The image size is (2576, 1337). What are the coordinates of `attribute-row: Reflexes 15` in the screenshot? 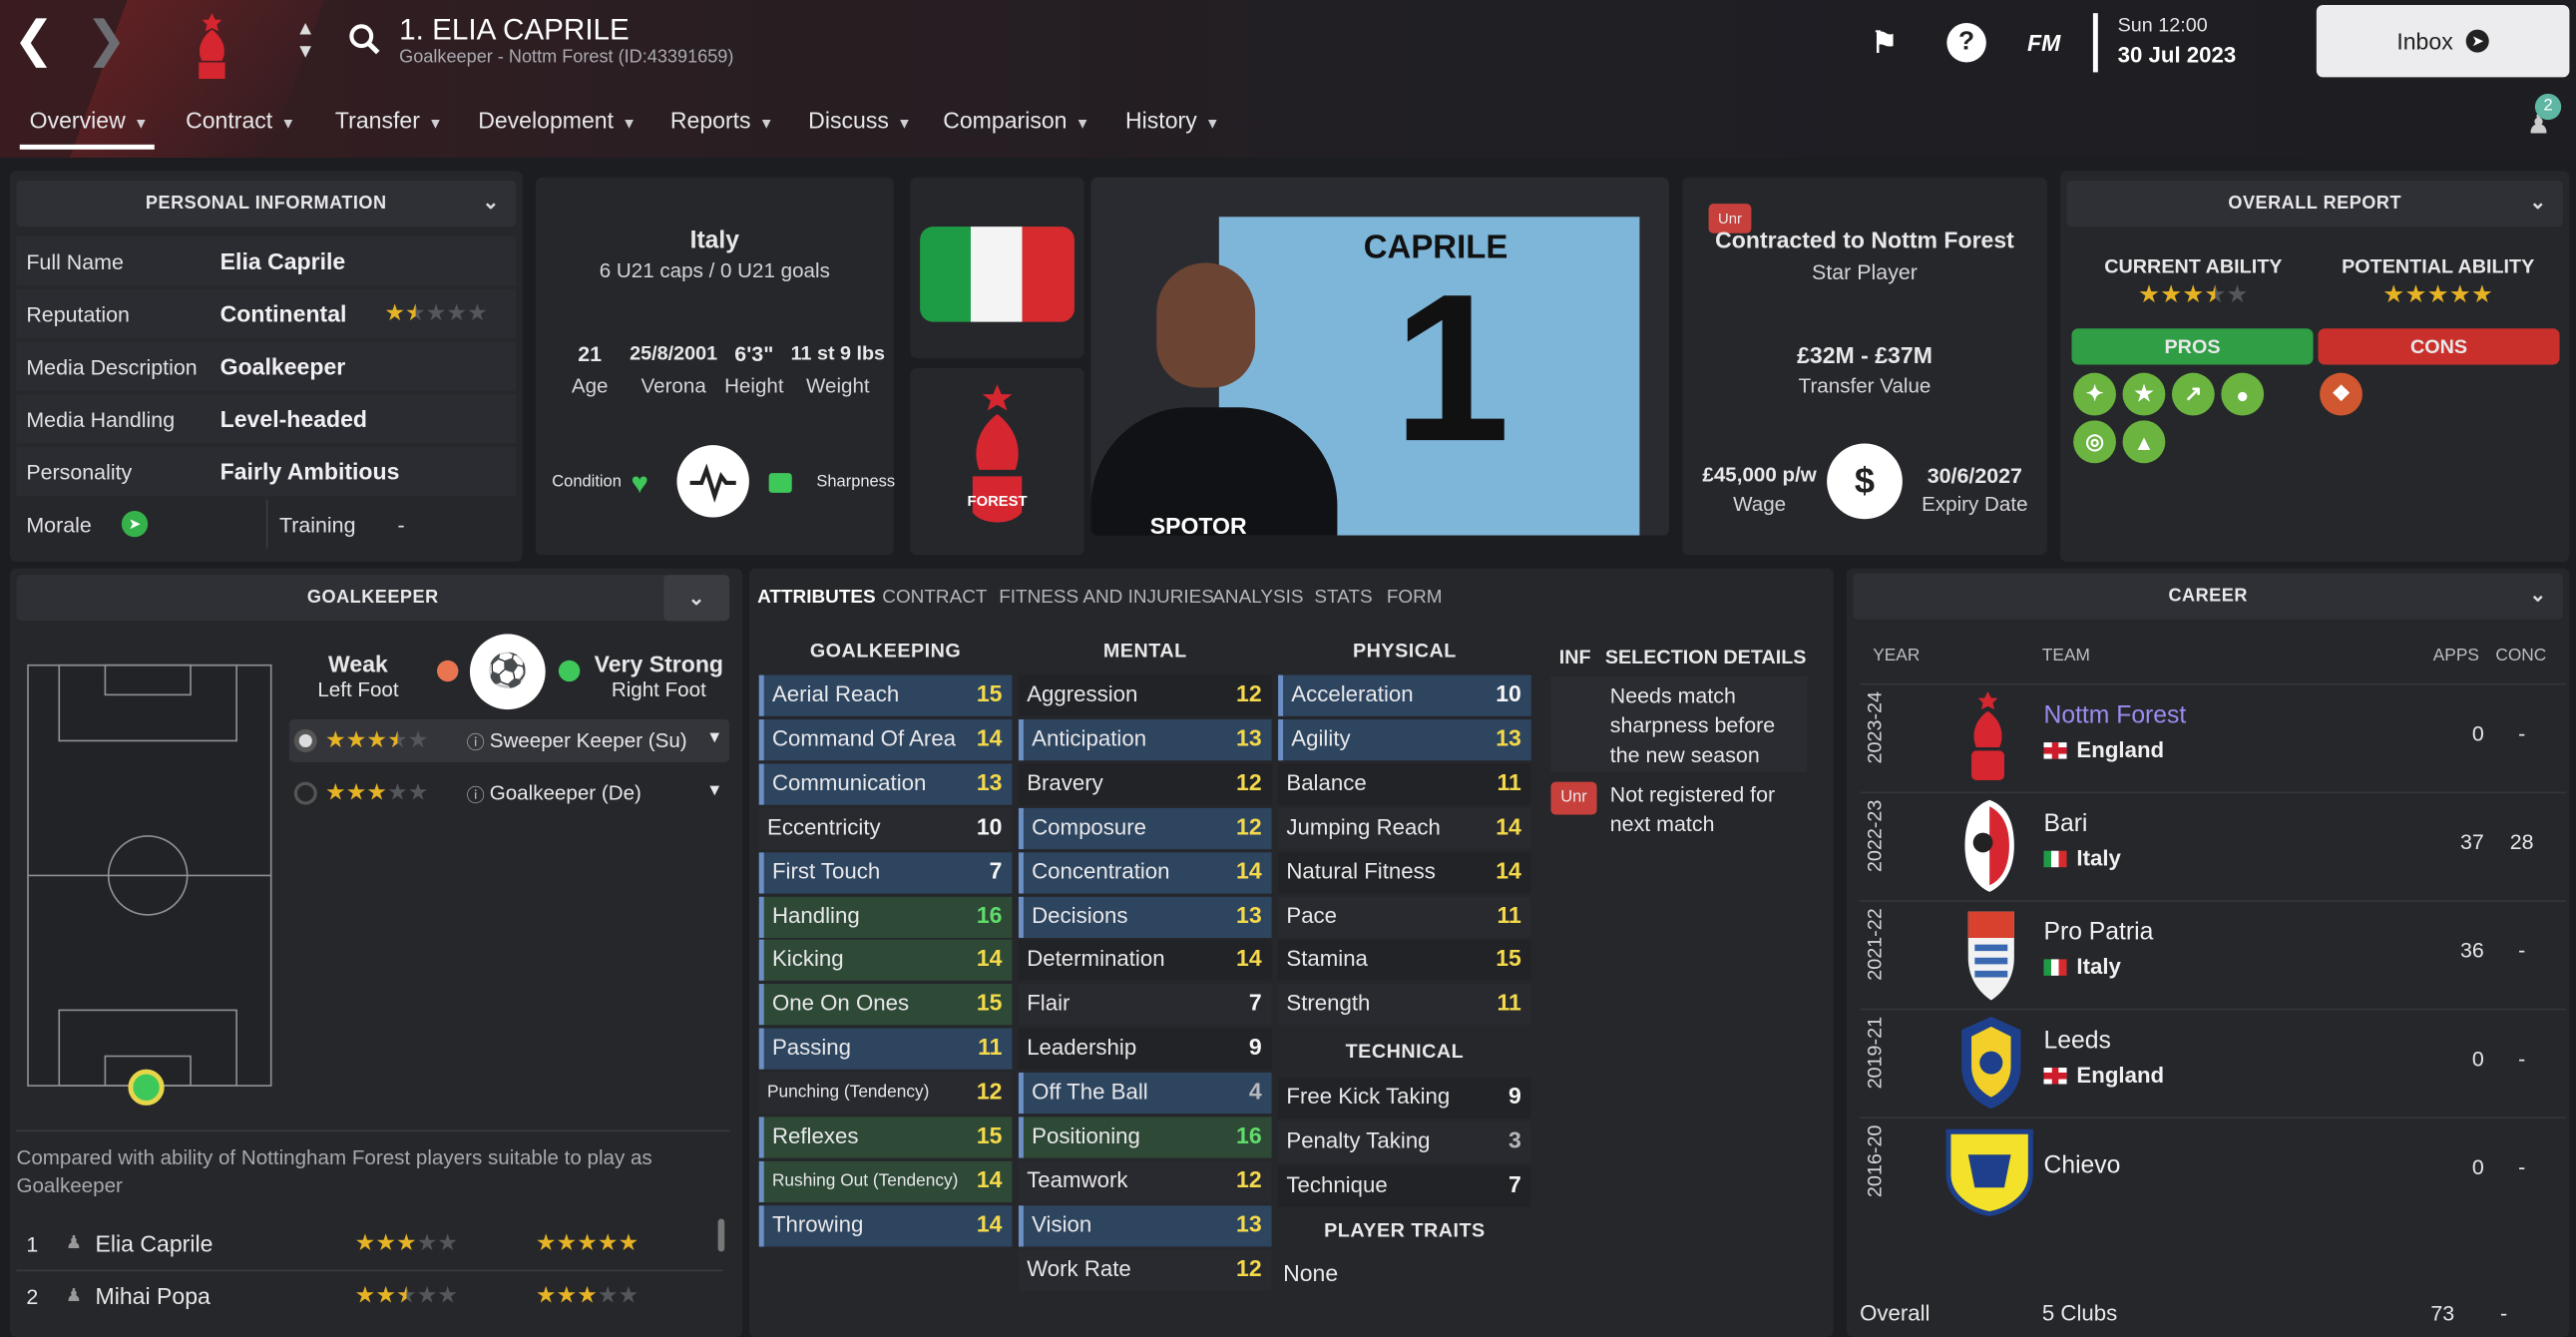 It's located at (885, 1137).